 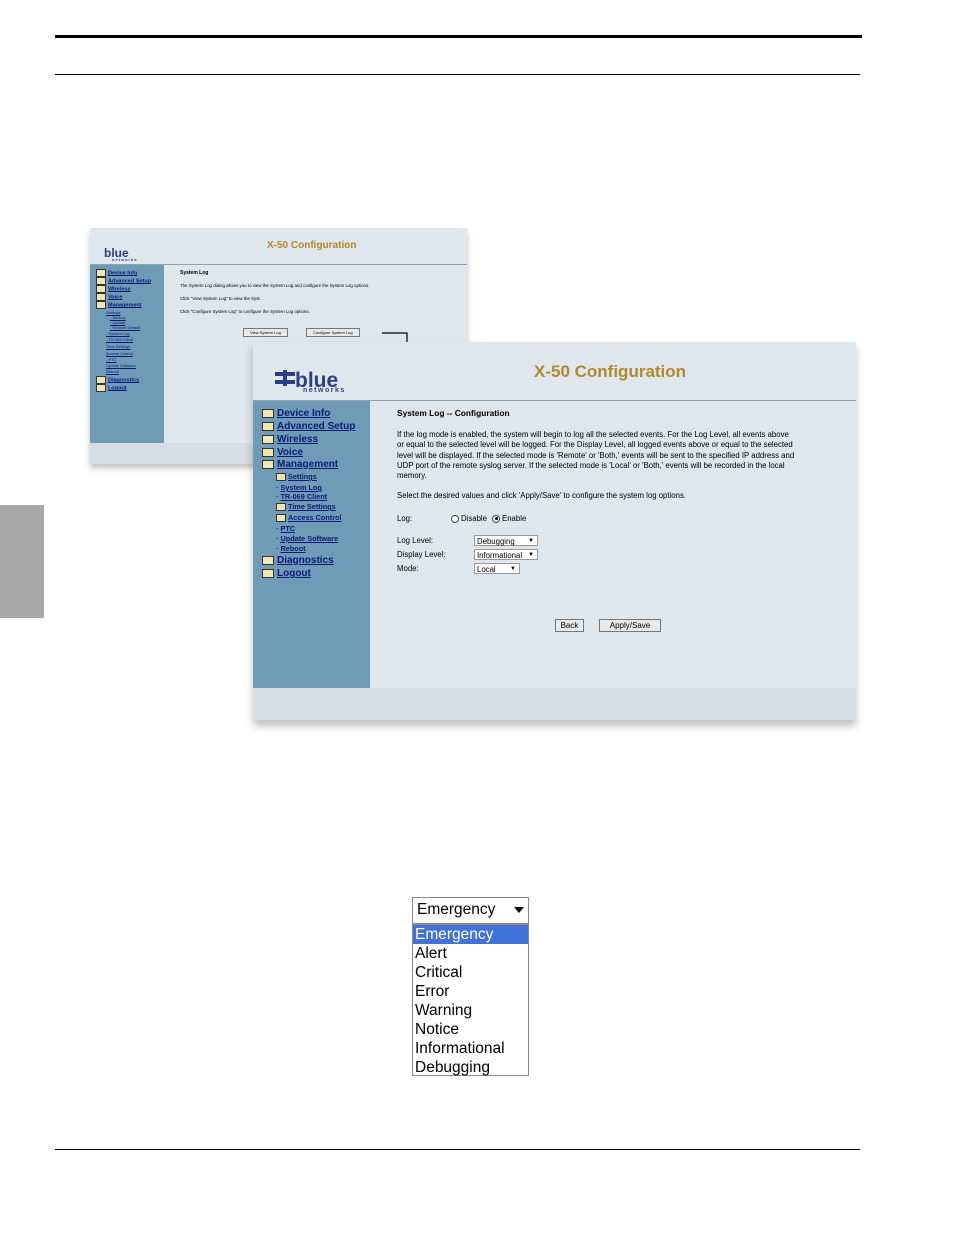 I want to click on ss-logo-sub: networks, so click(x=125, y=259).